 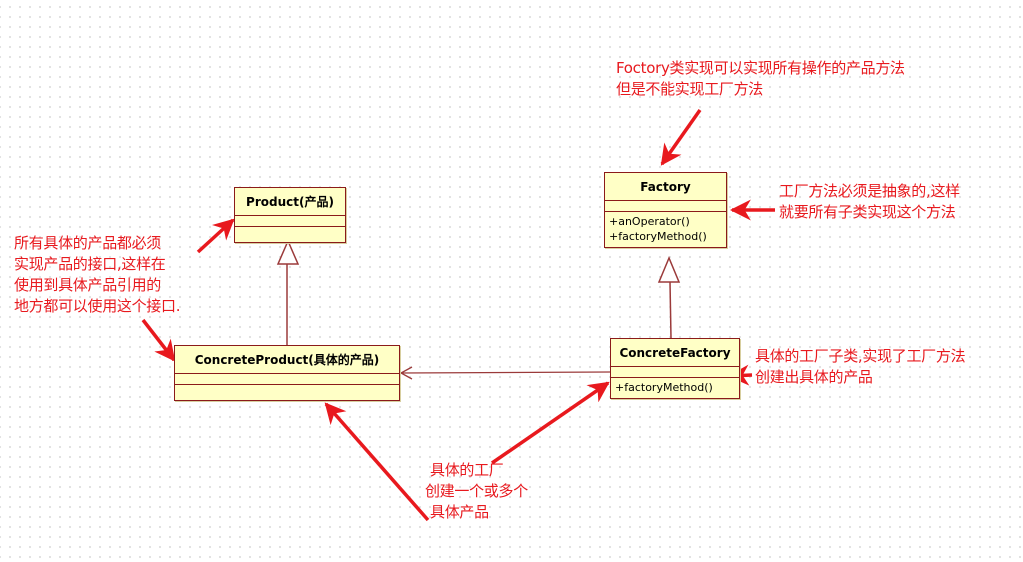 What do you see at coordinates (97, 306) in the screenshot?
I see `annotation-line: 地方都可以使用这个接口.` at bounding box center [97, 306].